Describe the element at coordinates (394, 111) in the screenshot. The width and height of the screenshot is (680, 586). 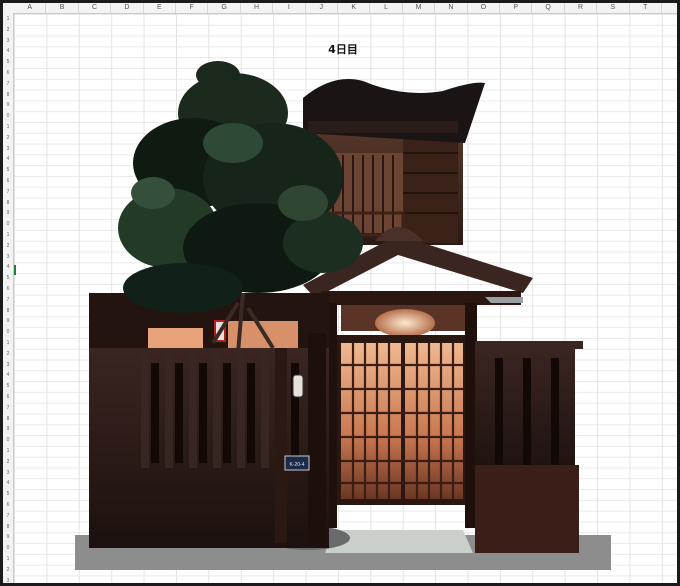
I see `main-roof` at that location.